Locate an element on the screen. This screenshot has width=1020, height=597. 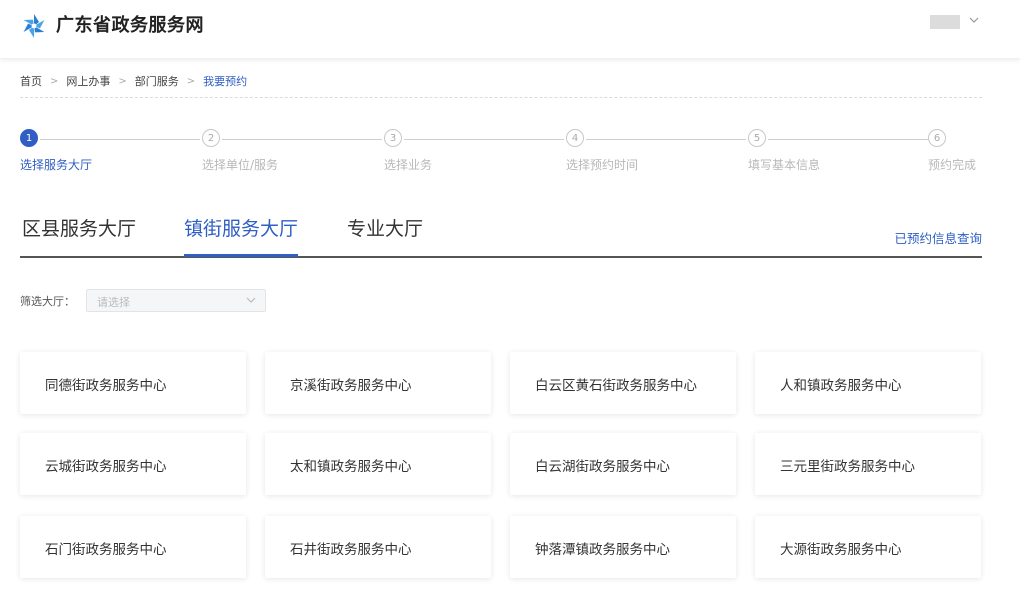
hall-card: 石门街政务服务中心 is located at coordinates (133, 547).